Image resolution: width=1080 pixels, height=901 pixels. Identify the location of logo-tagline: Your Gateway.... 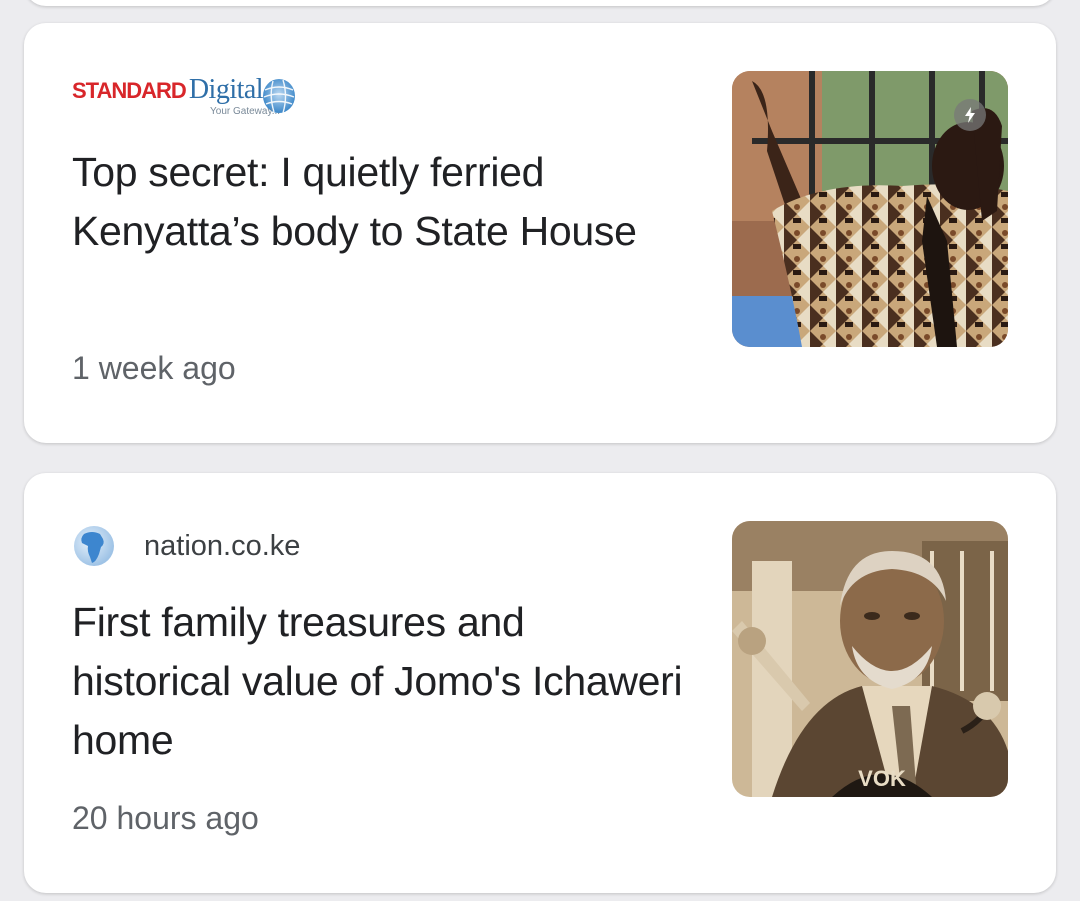
(245, 111).